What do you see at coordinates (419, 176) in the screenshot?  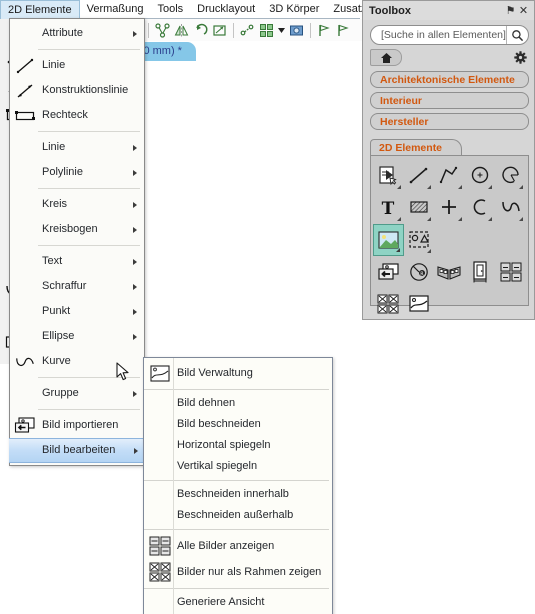 I see `line-icon` at bounding box center [419, 176].